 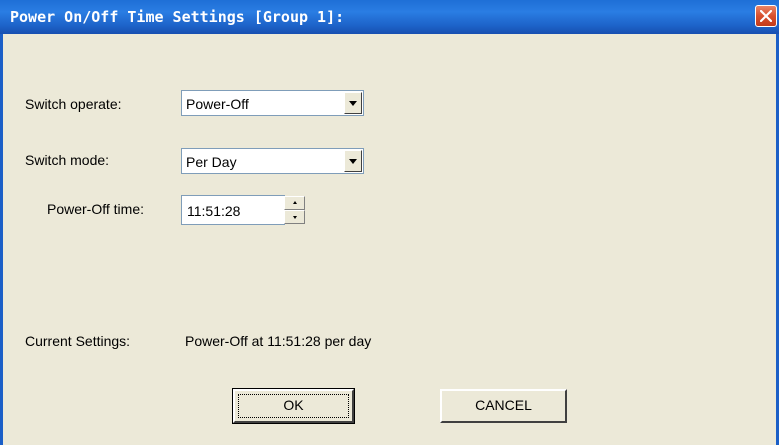 What do you see at coordinates (95, 209) in the screenshot?
I see `power-off-time-label: Power-Off time:` at bounding box center [95, 209].